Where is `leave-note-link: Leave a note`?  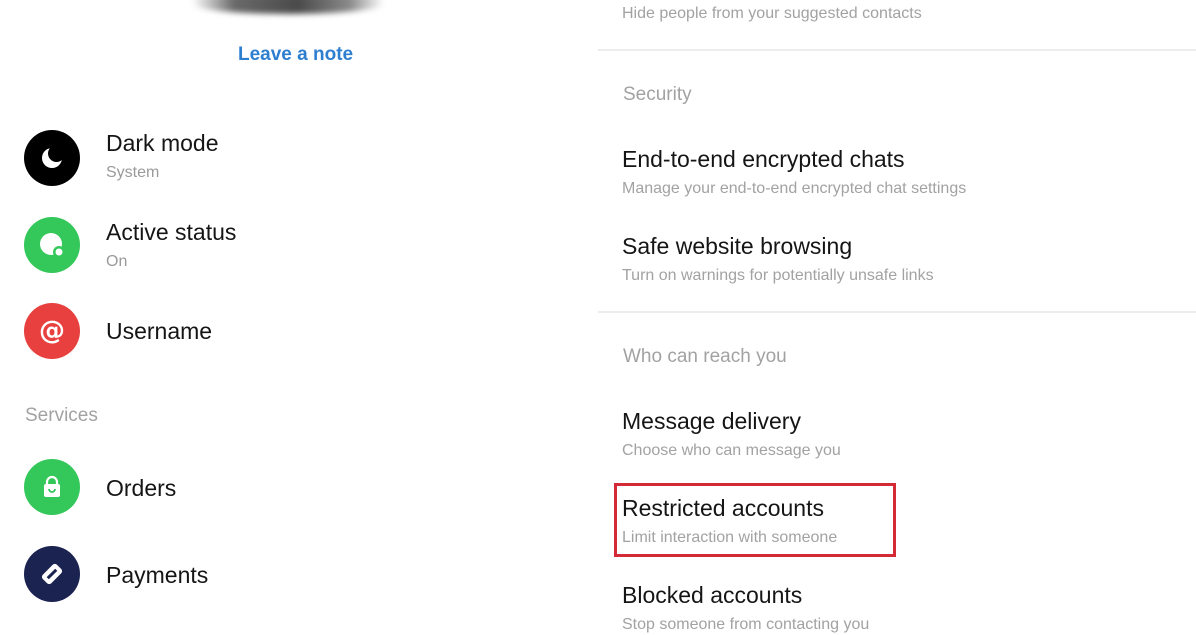
leave-note-link: Leave a note is located at coordinates (295, 55).